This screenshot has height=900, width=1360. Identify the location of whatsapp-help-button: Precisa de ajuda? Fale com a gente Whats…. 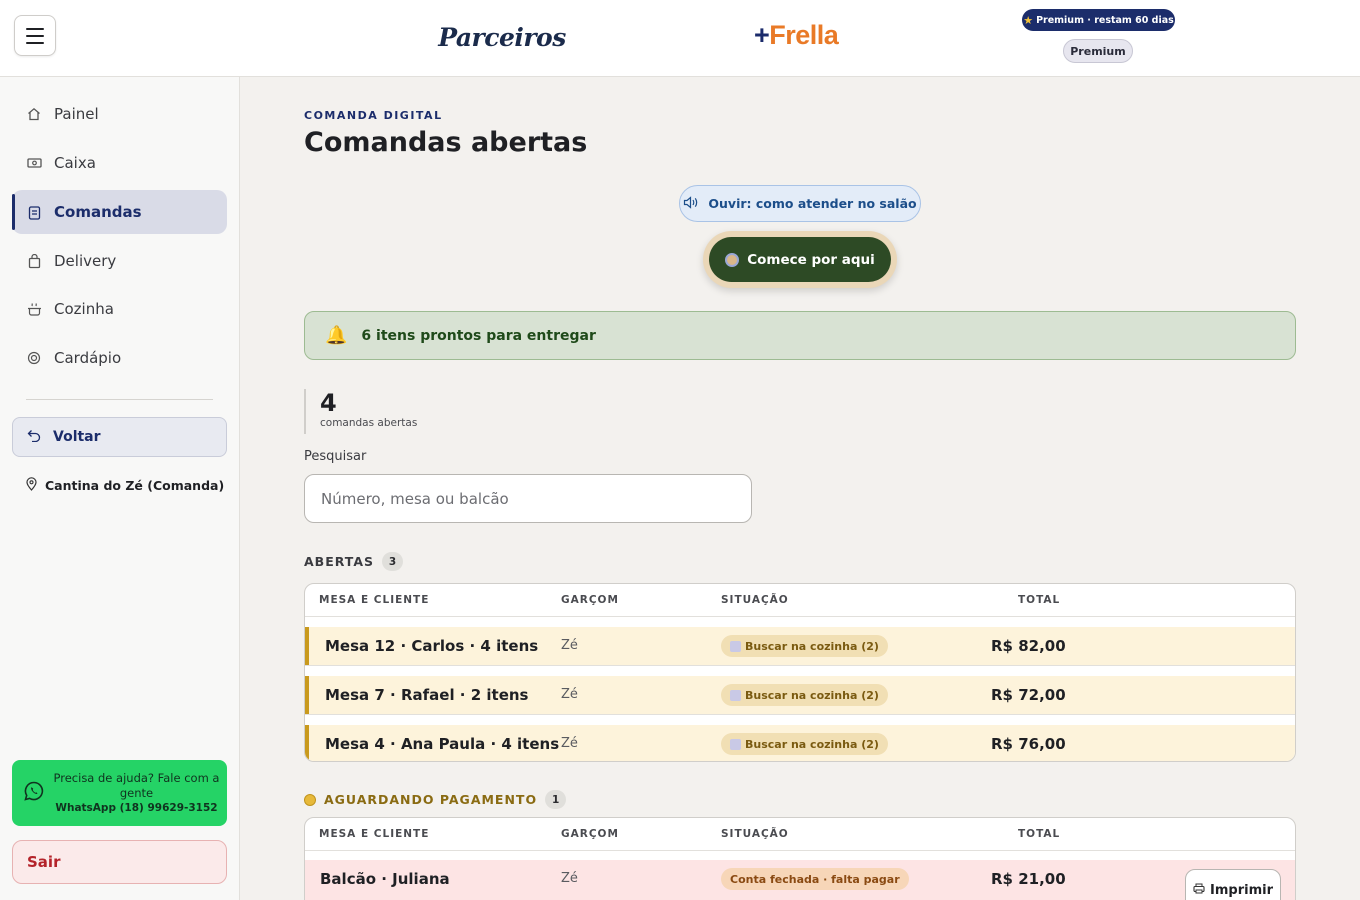
(119, 793).